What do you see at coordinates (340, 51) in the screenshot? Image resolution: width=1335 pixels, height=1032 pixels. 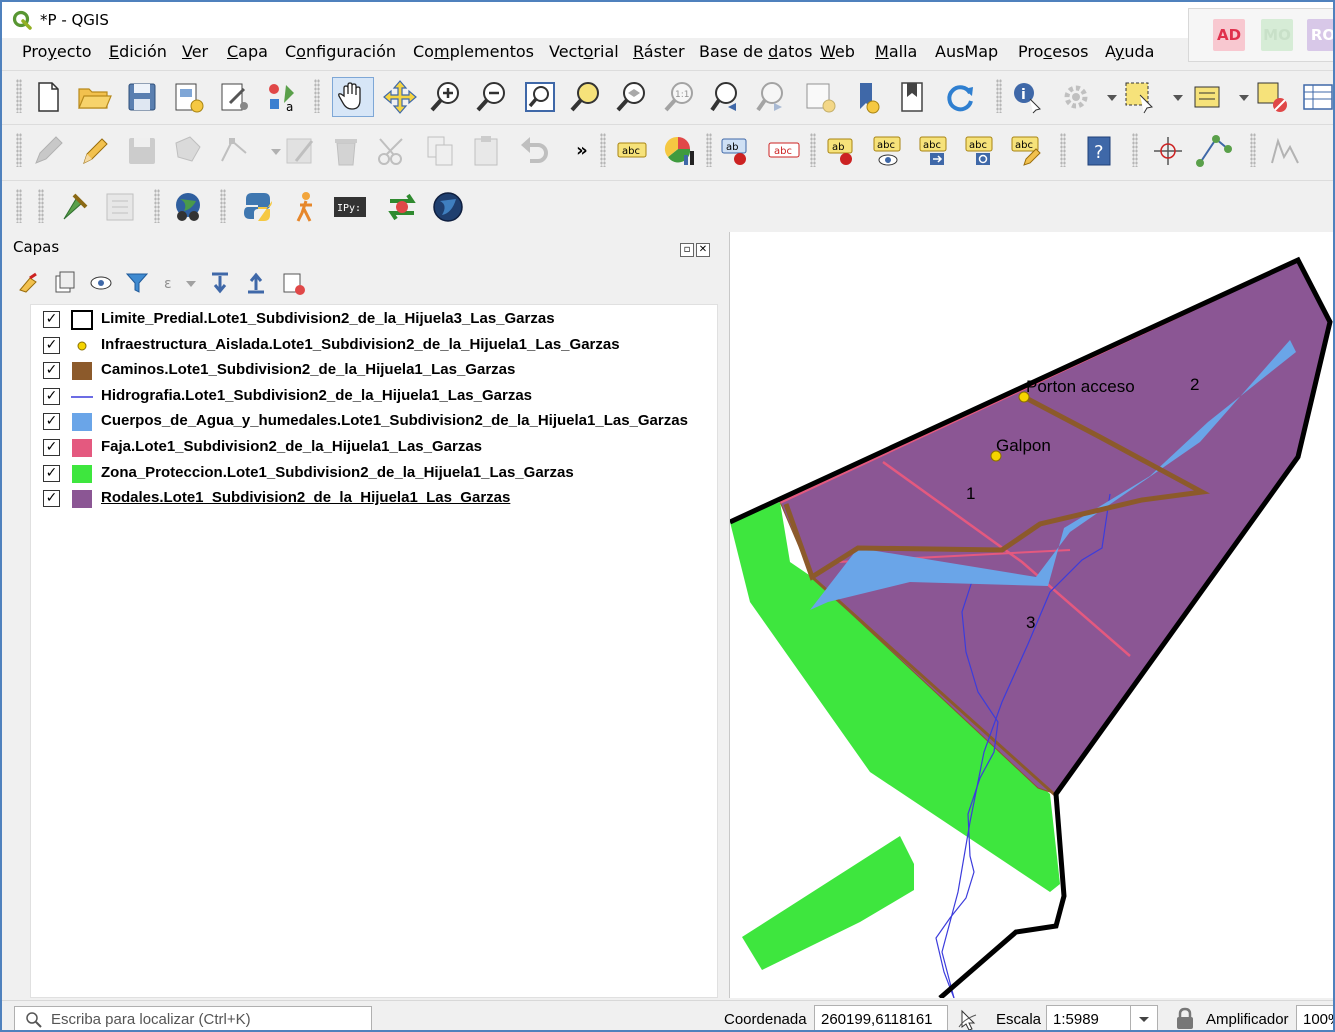 I see `menu-item-4: Configuración` at bounding box center [340, 51].